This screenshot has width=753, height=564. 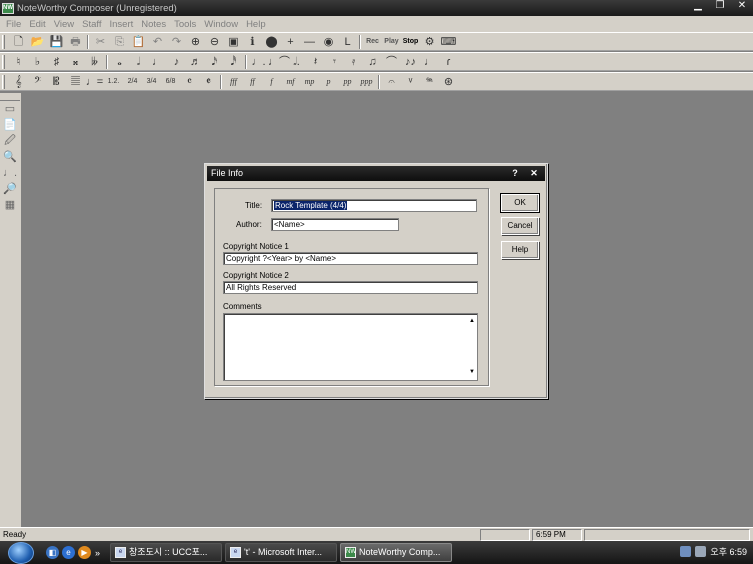 What do you see at coordinates (472, 372) in the screenshot?
I see `scroll-down-icon: ▼` at bounding box center [472, 372].